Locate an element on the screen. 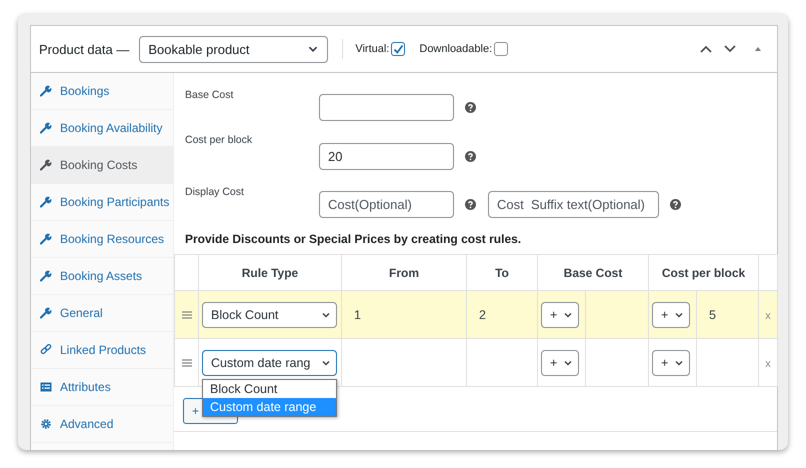 The width and height of the screenshot is (806, 468). field-label: Base Cost is located at coordinates (209, 94).